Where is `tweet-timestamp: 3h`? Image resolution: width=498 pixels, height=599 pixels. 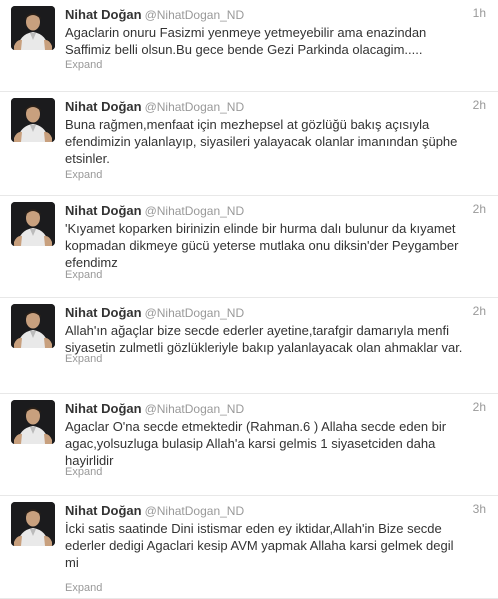 tweet-timestamp: 3h is located at coordinates (479, 509).